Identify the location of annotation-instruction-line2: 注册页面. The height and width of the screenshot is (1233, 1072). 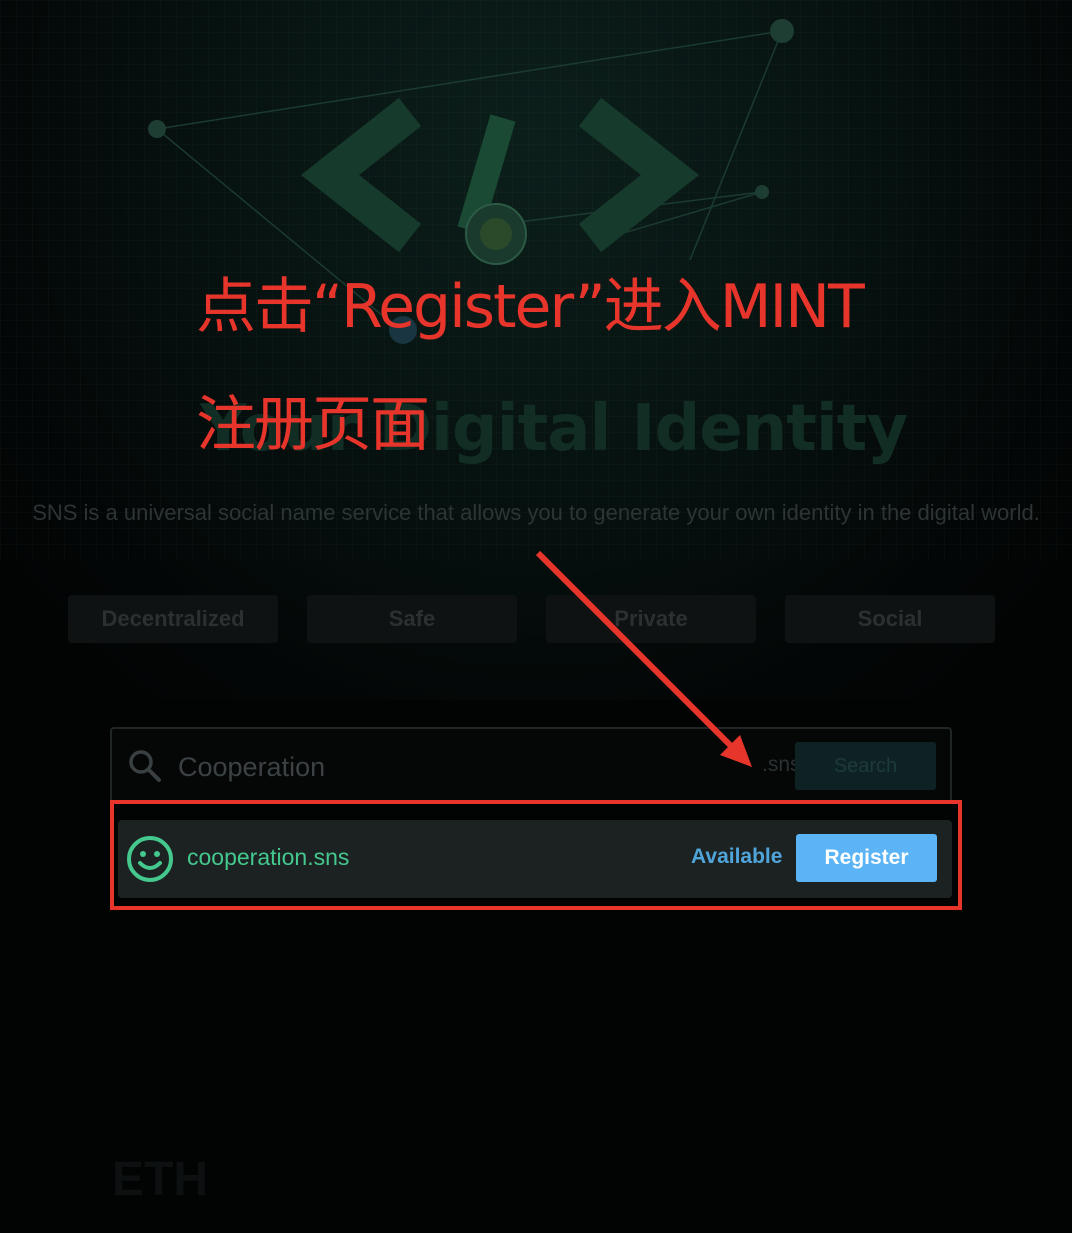
(313, 425).